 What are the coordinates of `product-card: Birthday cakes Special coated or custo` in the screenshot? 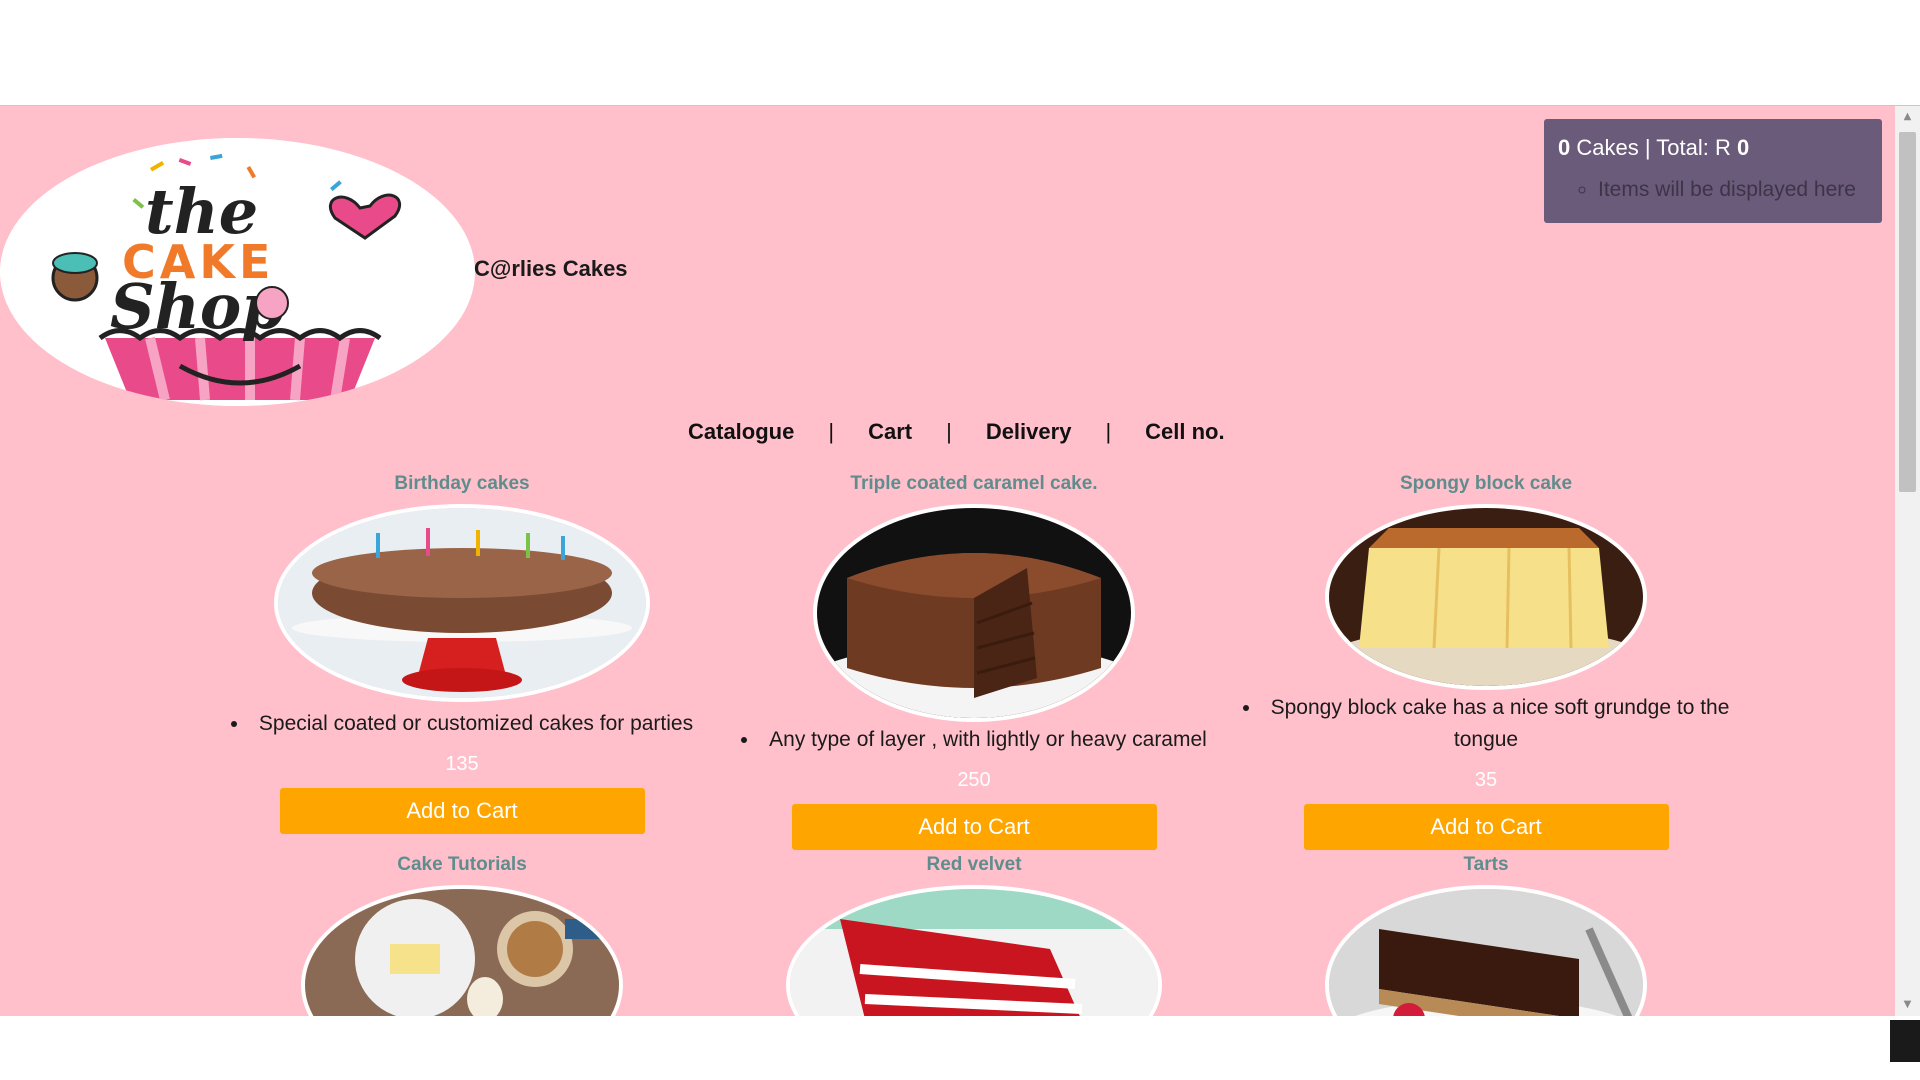 It's located at (462, 652).